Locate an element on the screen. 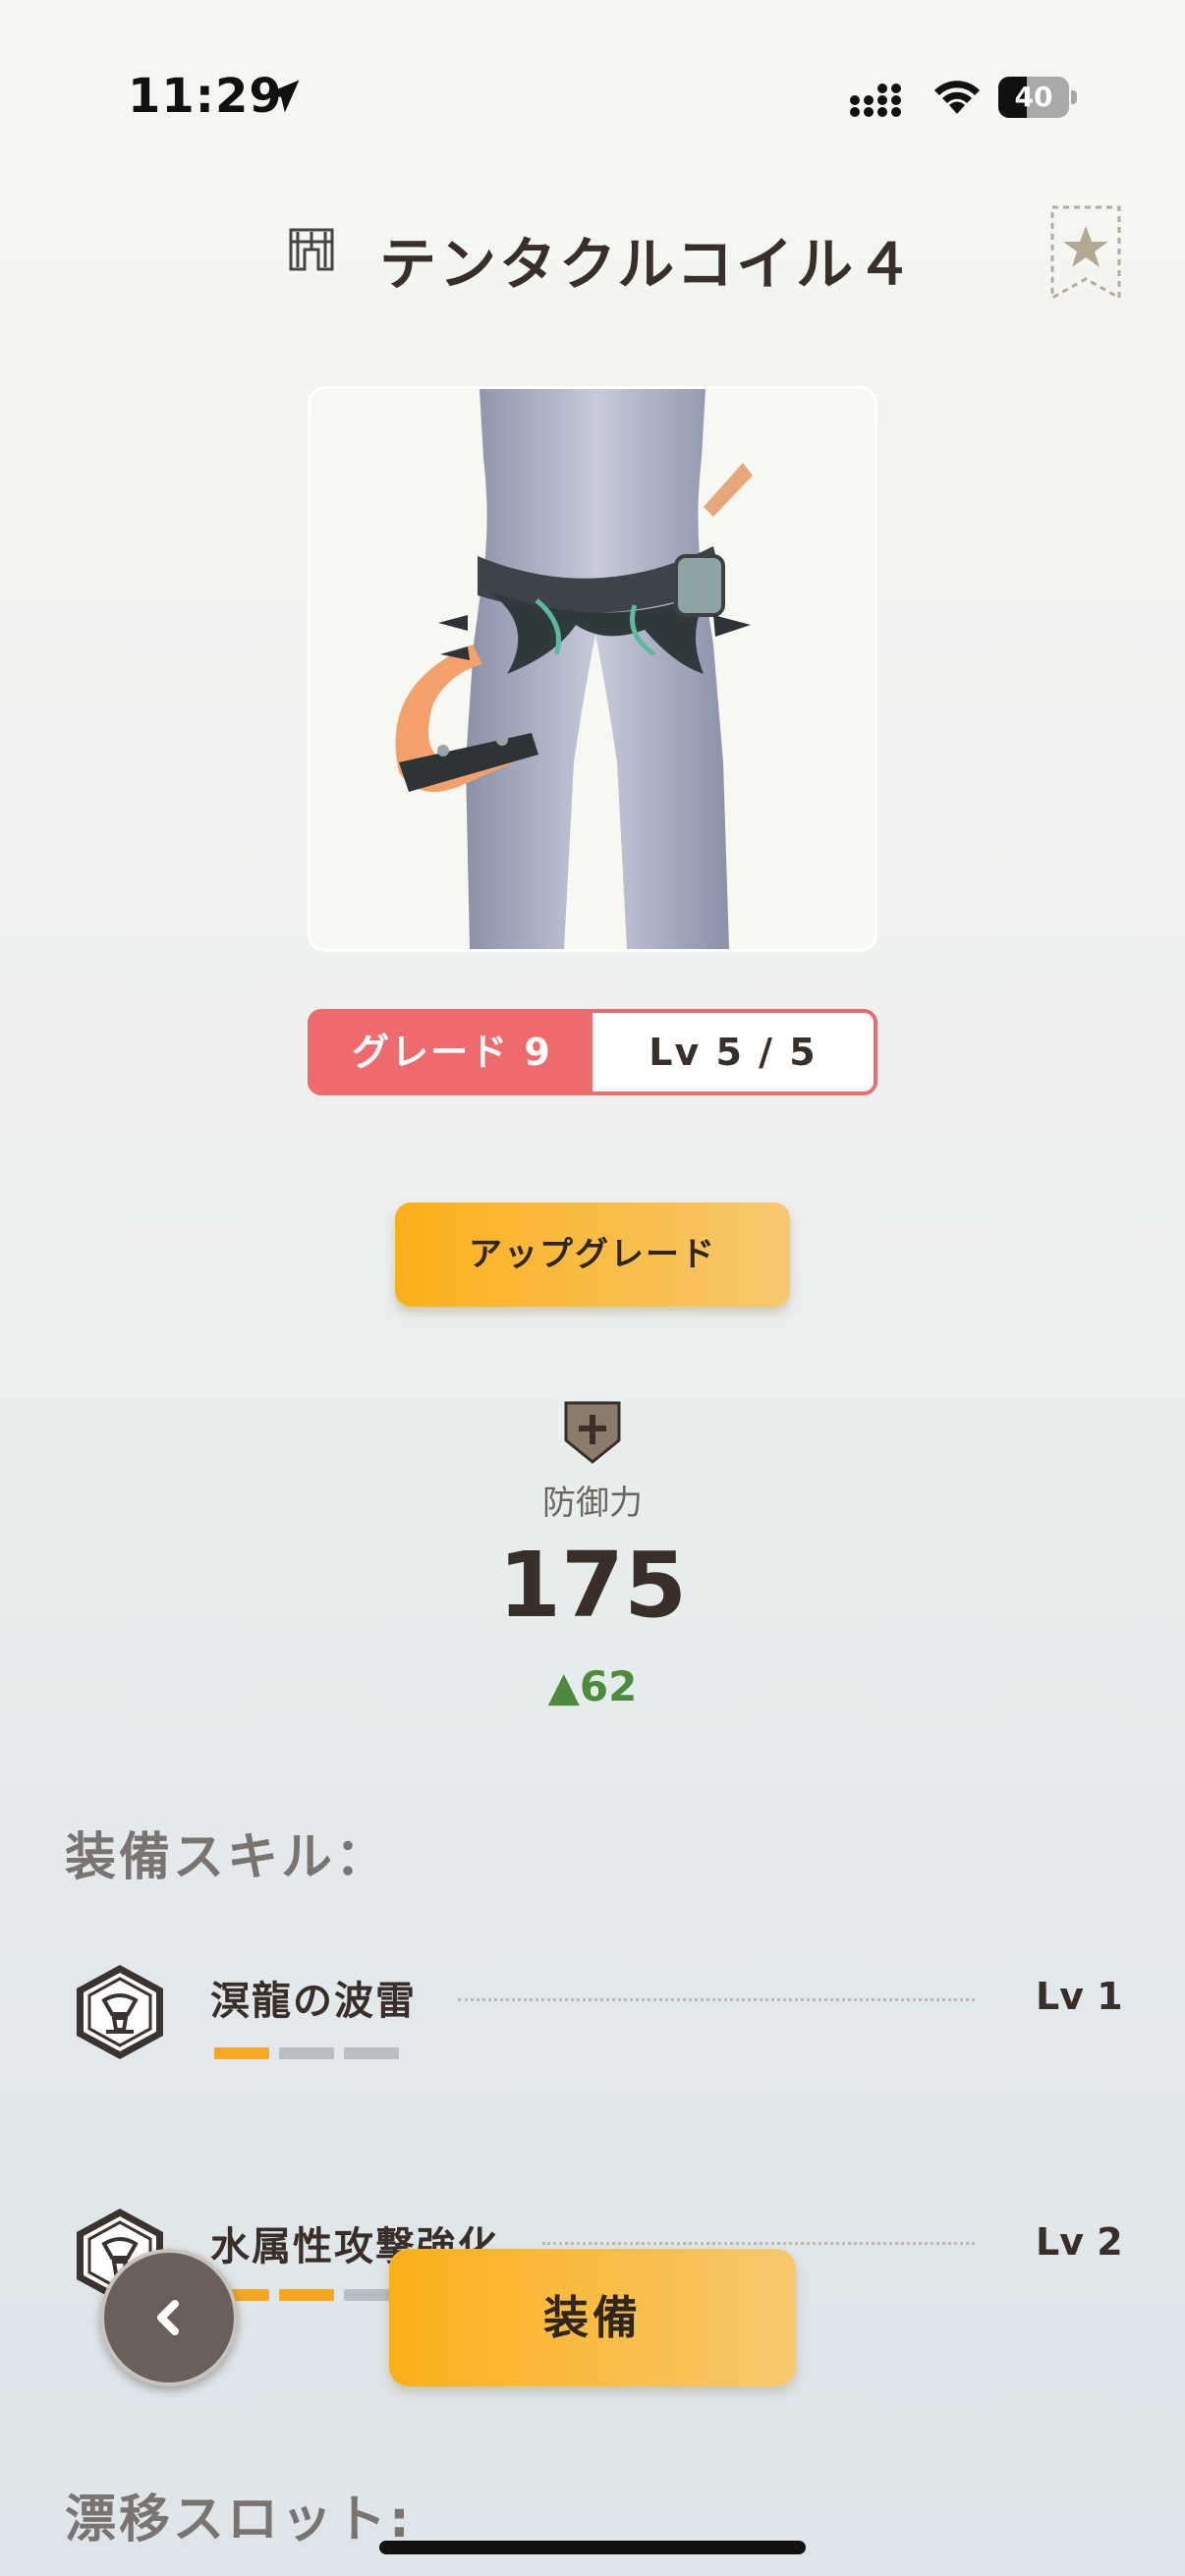  skills-section-title: 装備スキル： is located at coordinates (228, 1857).